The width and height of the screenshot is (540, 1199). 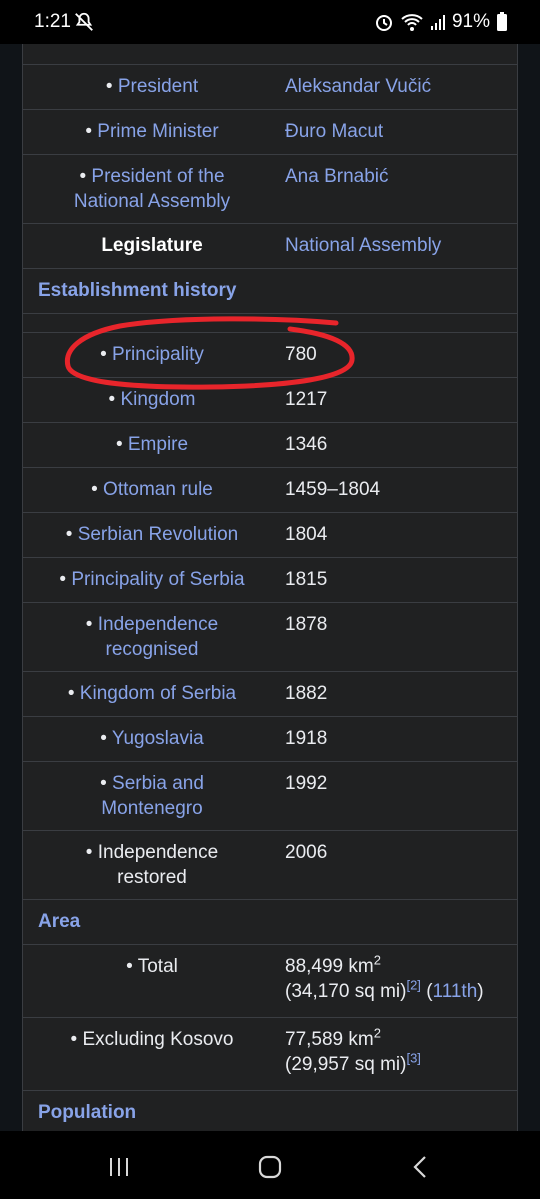 What do you see at coordinates (412, 22) in the screenshot?
I see `wifi-icon` at bounding box center [412, 22].